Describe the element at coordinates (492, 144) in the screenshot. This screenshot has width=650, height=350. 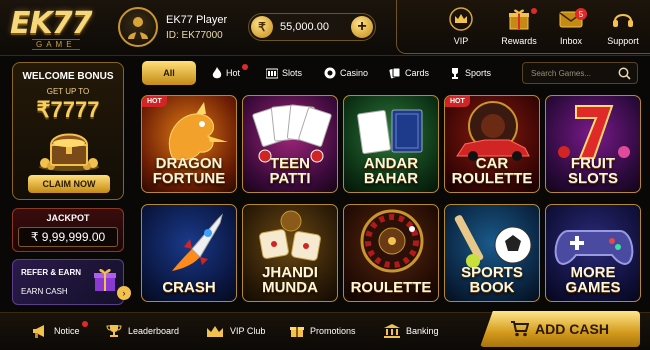
I see `game-tile-car-roulette: HOT CAR ROULETTE` at that location.